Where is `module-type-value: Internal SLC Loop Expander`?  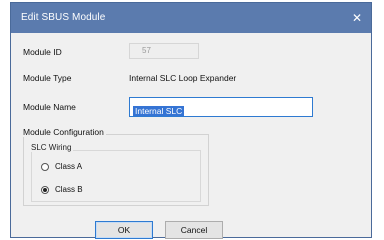 module-type-value: Internal SLC Loop Expander is located at coordinates (183, 78).